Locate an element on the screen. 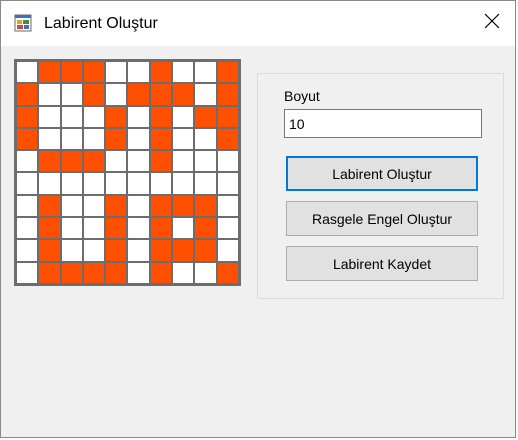  size-input is located at coordinates (383, 123).